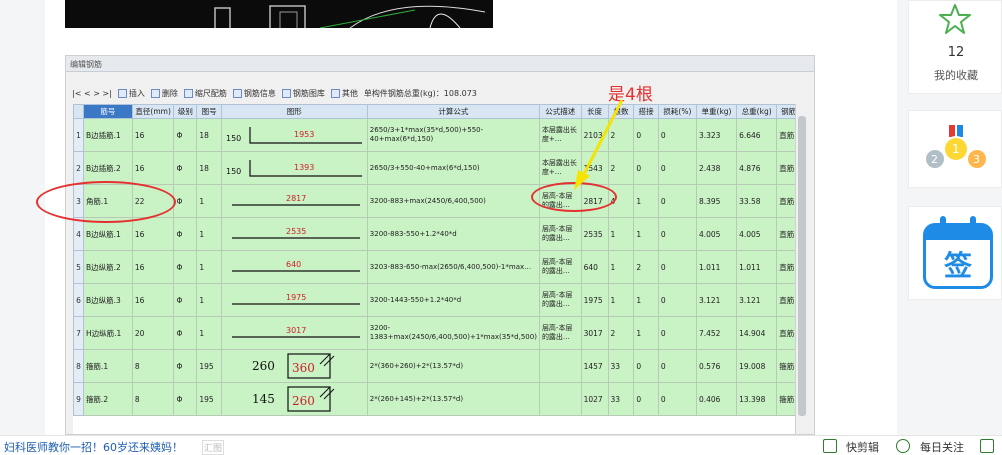 Image resolution: width=1002 pixels, height=455 pixels. I want to click on column-header: 损耗(%), so click(677, 111).